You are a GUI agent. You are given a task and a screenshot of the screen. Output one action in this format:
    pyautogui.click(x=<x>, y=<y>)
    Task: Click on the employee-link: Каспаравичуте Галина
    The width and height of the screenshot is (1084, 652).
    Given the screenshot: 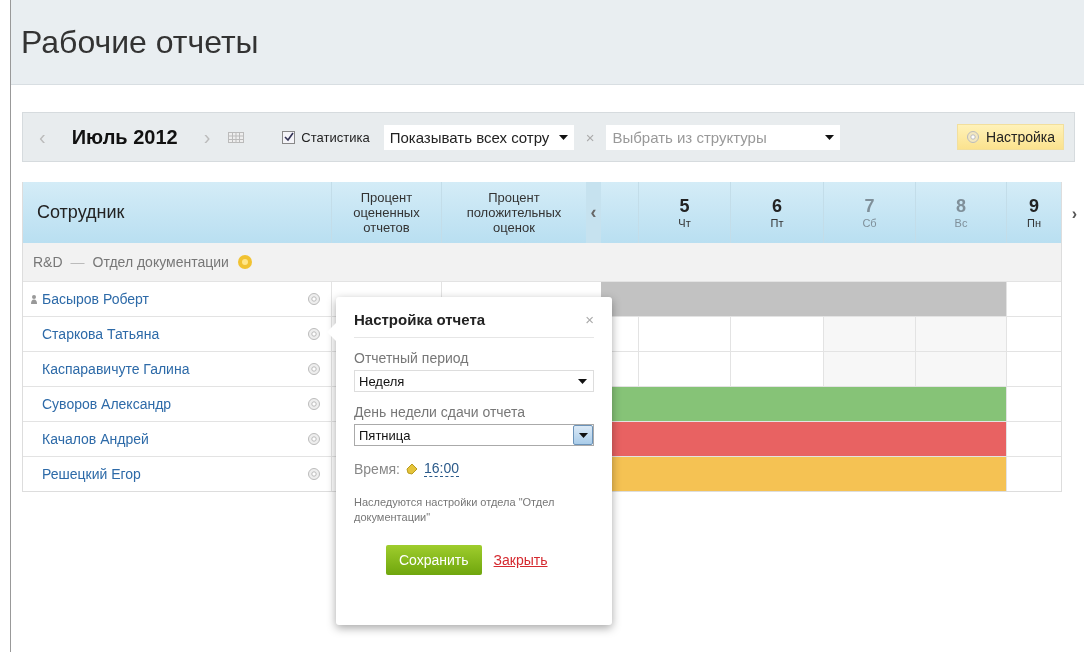 What is the action you would take?
    pyautogui.click(x=116, y=369)
    